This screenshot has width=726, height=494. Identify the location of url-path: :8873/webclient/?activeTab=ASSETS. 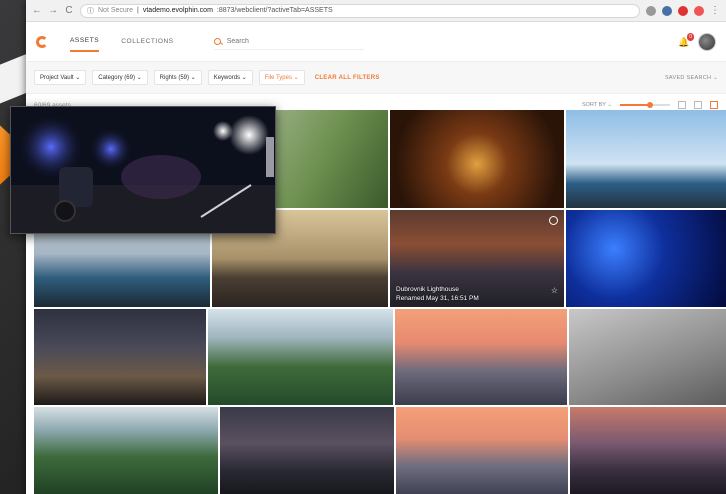
(274, 10).